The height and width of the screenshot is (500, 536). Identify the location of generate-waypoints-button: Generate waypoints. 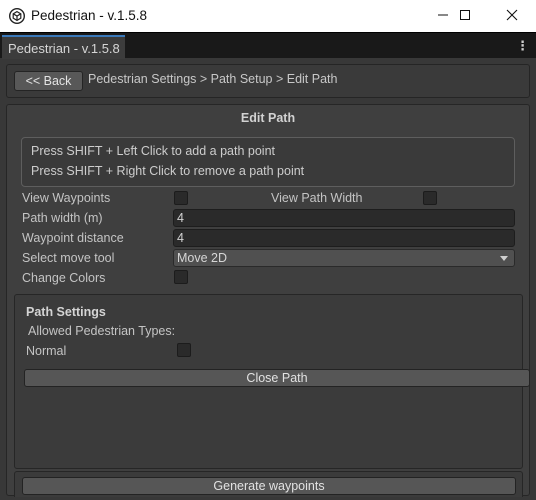
(269, 486).